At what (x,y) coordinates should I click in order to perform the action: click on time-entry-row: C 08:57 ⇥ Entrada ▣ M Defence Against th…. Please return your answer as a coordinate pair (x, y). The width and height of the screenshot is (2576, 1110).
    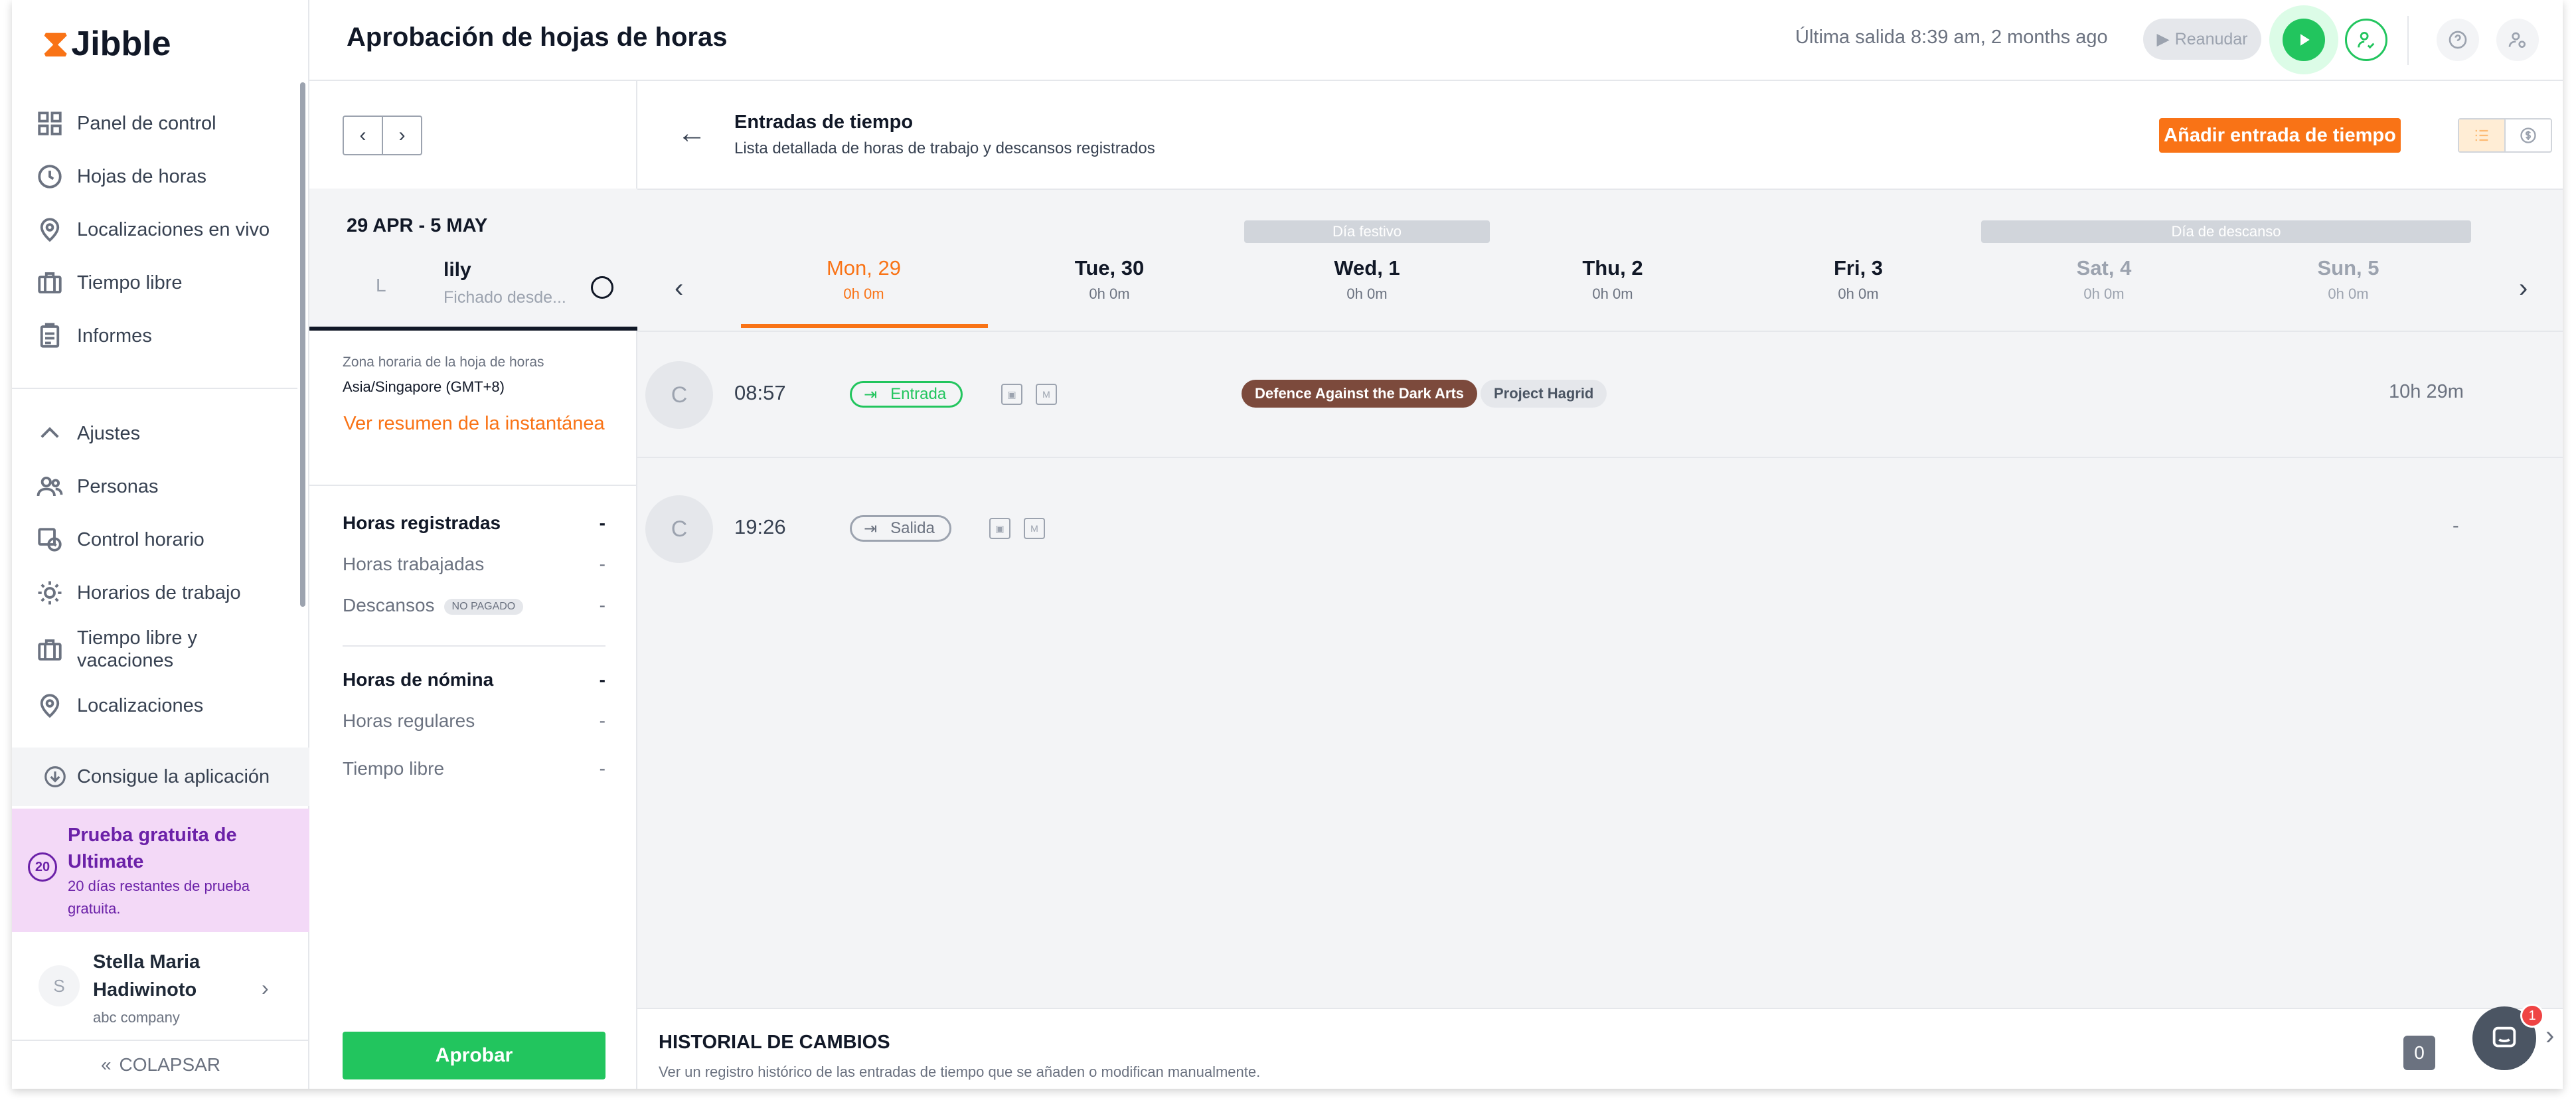
    Looking at the image, I should click on (1600, 395).